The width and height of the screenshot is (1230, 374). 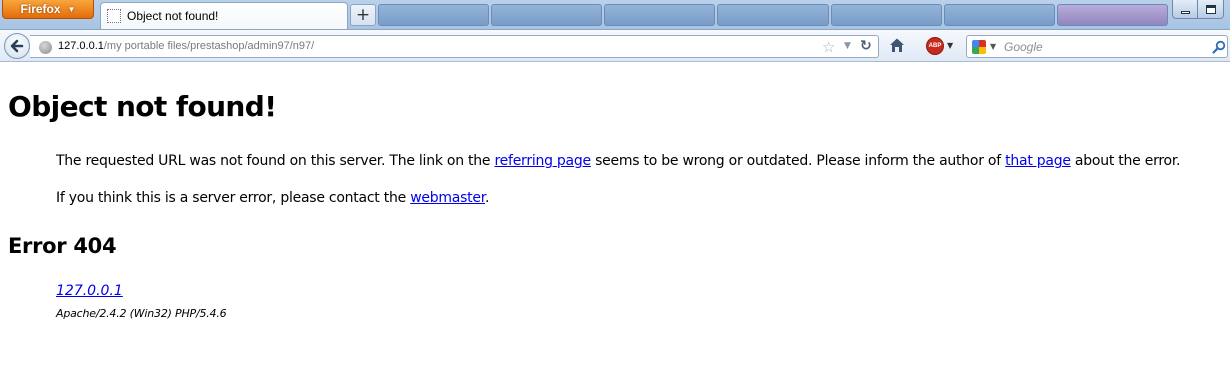 I want to click on back-button, so click(x=17, y=46).